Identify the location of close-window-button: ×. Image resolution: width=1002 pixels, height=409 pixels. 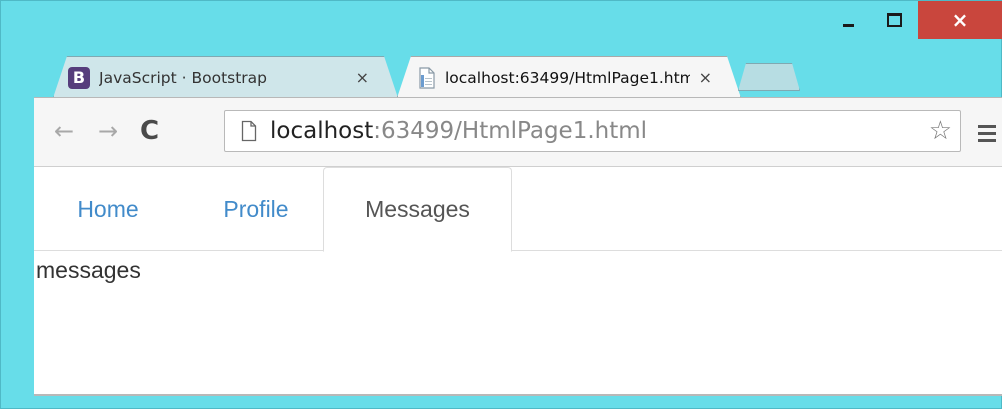
(960, 20).